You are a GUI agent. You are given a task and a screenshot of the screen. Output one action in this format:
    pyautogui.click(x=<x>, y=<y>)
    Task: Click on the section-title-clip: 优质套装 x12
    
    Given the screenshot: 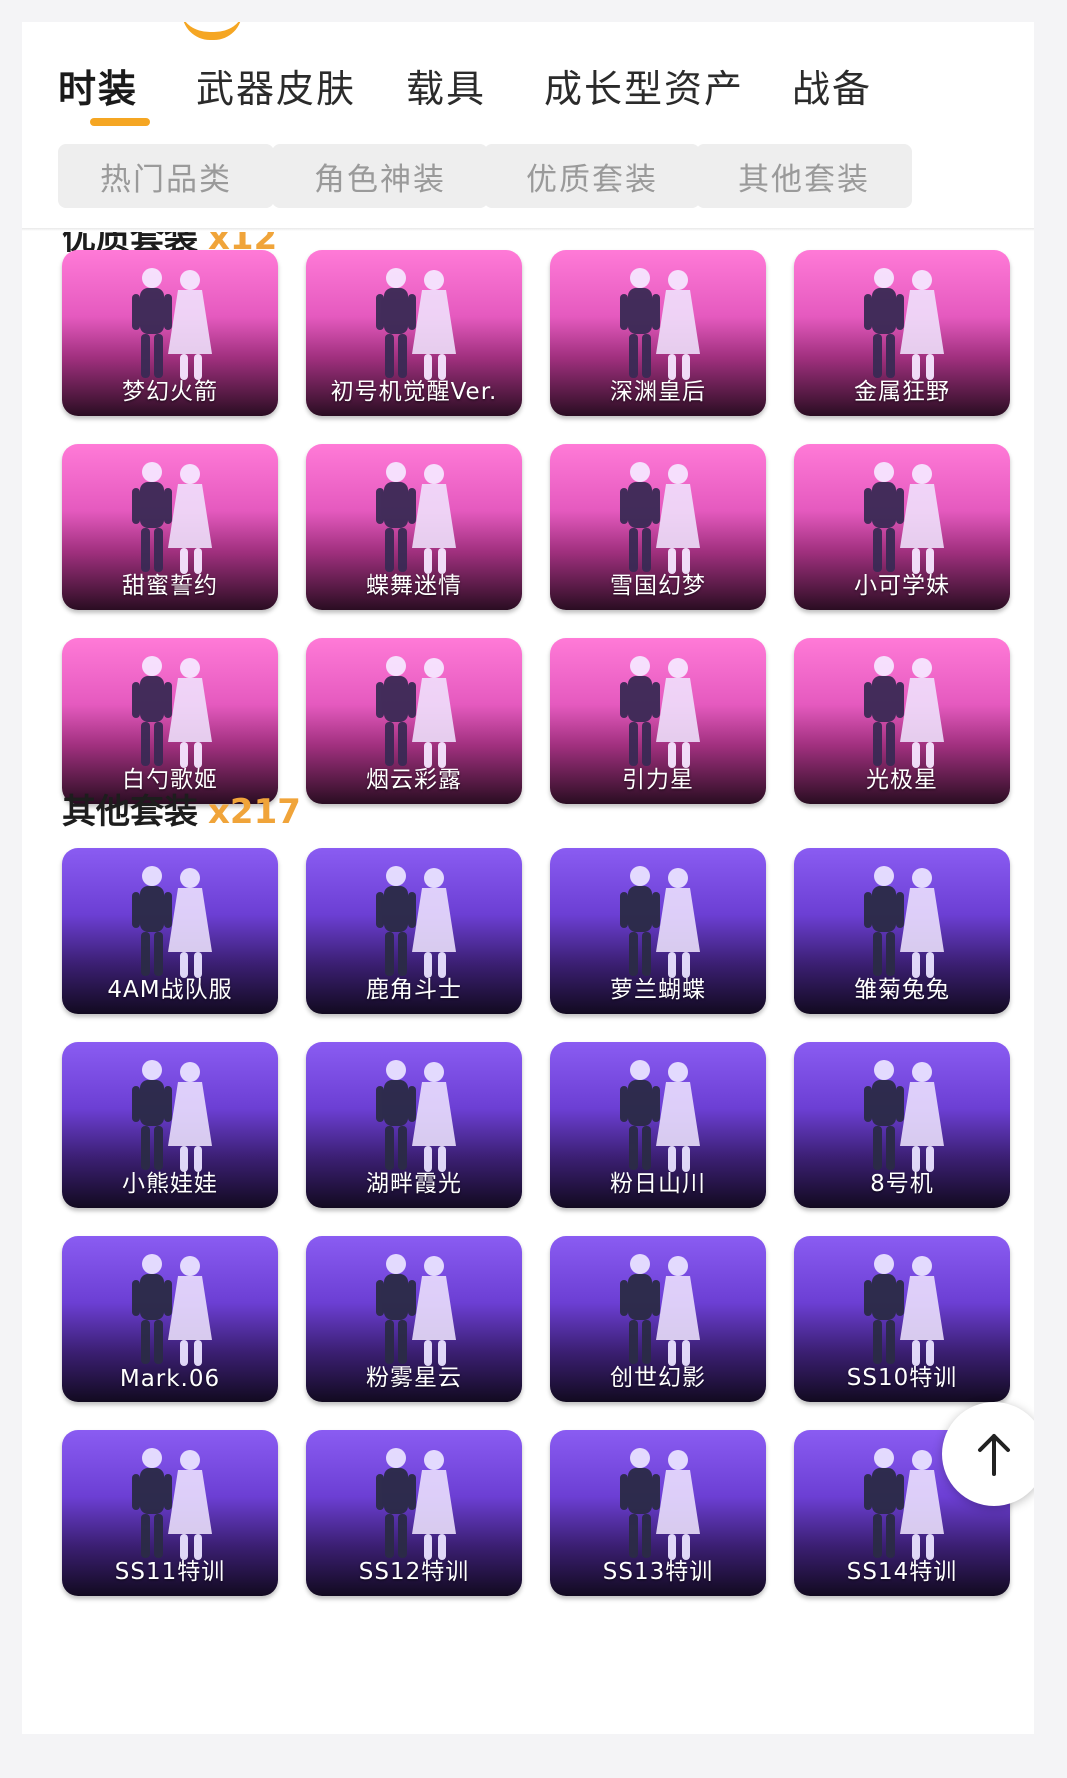 What is the action you would take?
    pyautogui.click(x=528, y=242)
    